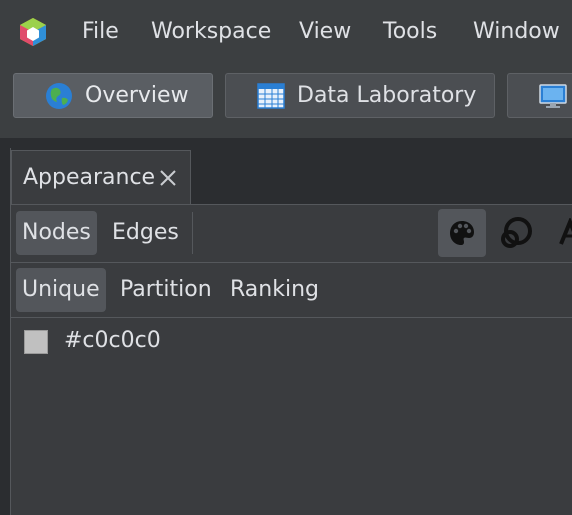 Image resolution: width=572 pixels, height=515 pixels. Describe the element at coordinates (145, 233) in the screenshot. I see `edges-toggle: Edges` at that location.